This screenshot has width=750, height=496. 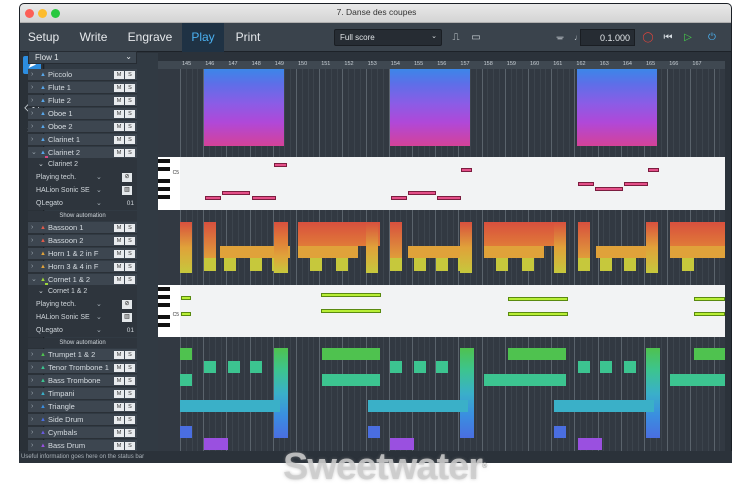 What do you see at coordinates (150, 37) in the screenshot?
I see `mode-engrave-tab: Engrave` at bounding box center [150, 37].